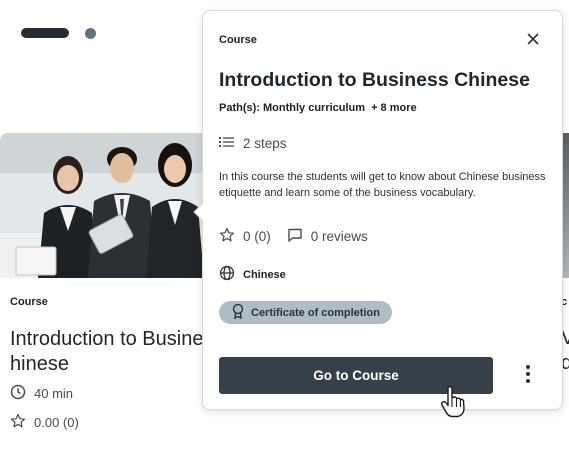 The image size is (569, 454). What do you see at coordinates (18, 393) in the screenshot?
I see `clock-icon` at bounding box center [18, 393].